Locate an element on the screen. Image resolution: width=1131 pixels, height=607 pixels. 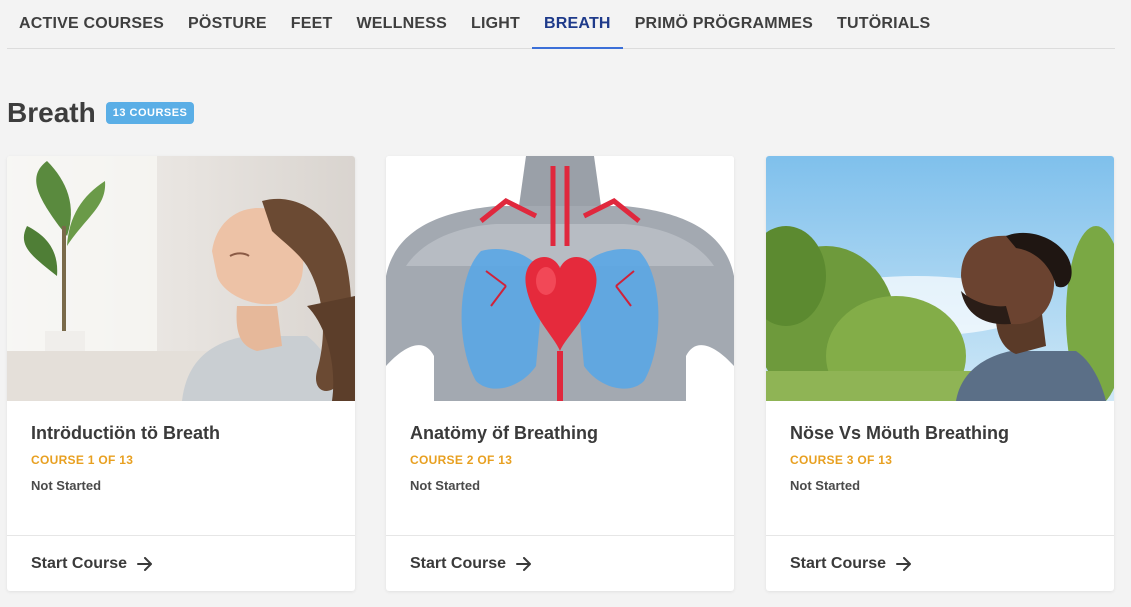
course-position: COURSE 3 OF 13 is located at coordinates (841, 460).